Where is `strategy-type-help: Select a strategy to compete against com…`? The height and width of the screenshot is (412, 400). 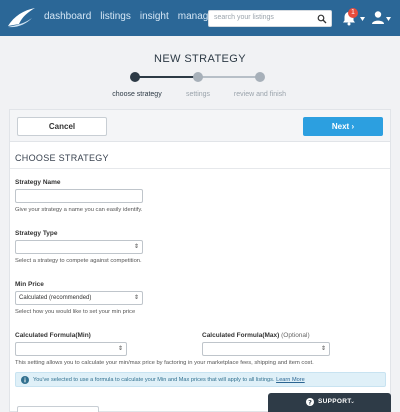
strategy-type-help: Select a strategy to compete against com… is located at coordinates (78, 261).